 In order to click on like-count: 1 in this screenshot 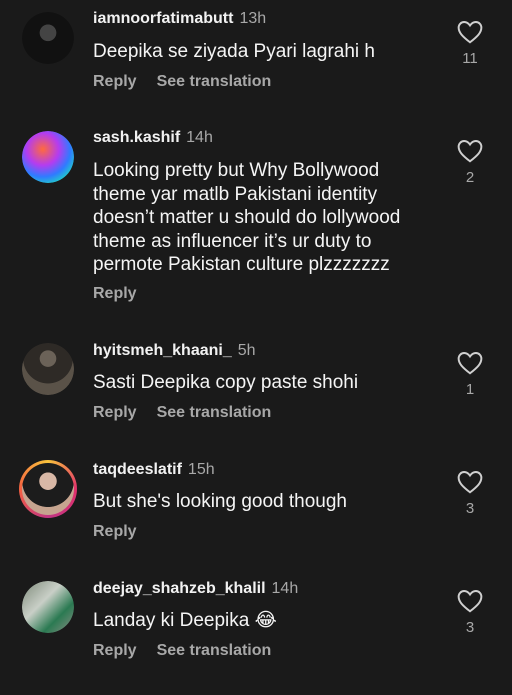, I will do `click(470, 389)`.